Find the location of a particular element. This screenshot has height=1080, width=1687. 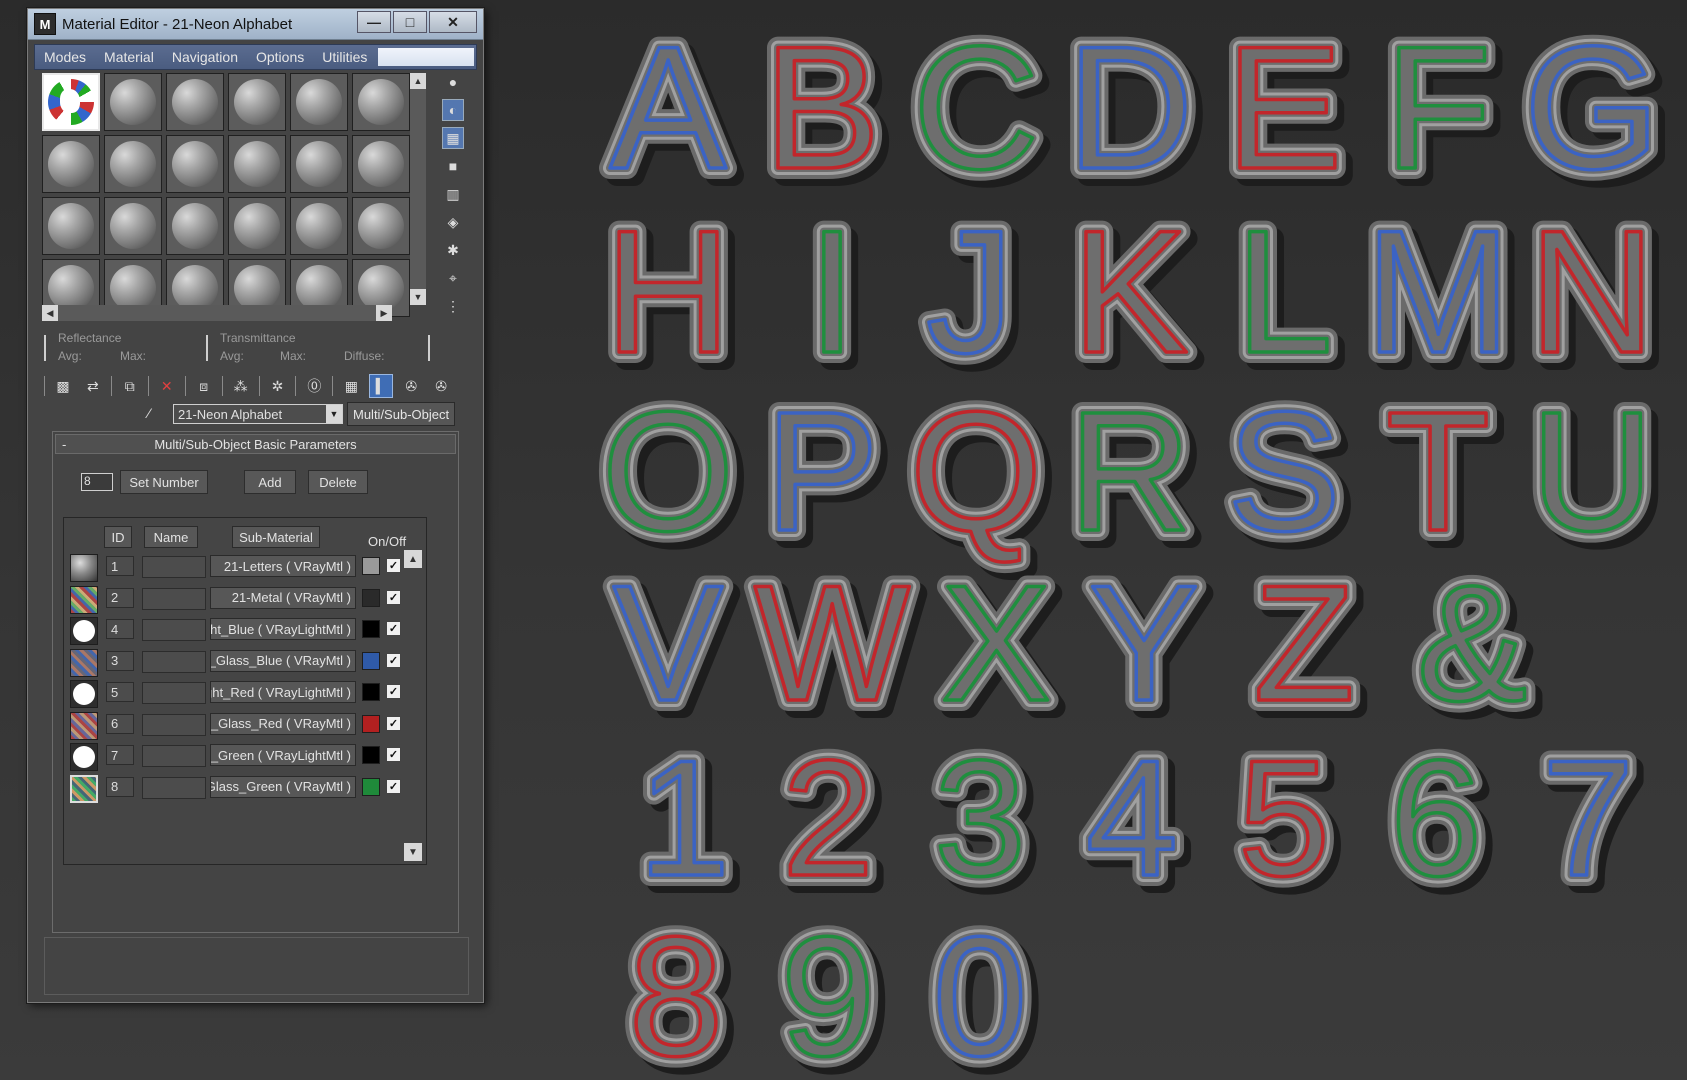

make-material-copy-icon: ⧈ is located at coordinates (204, 386).